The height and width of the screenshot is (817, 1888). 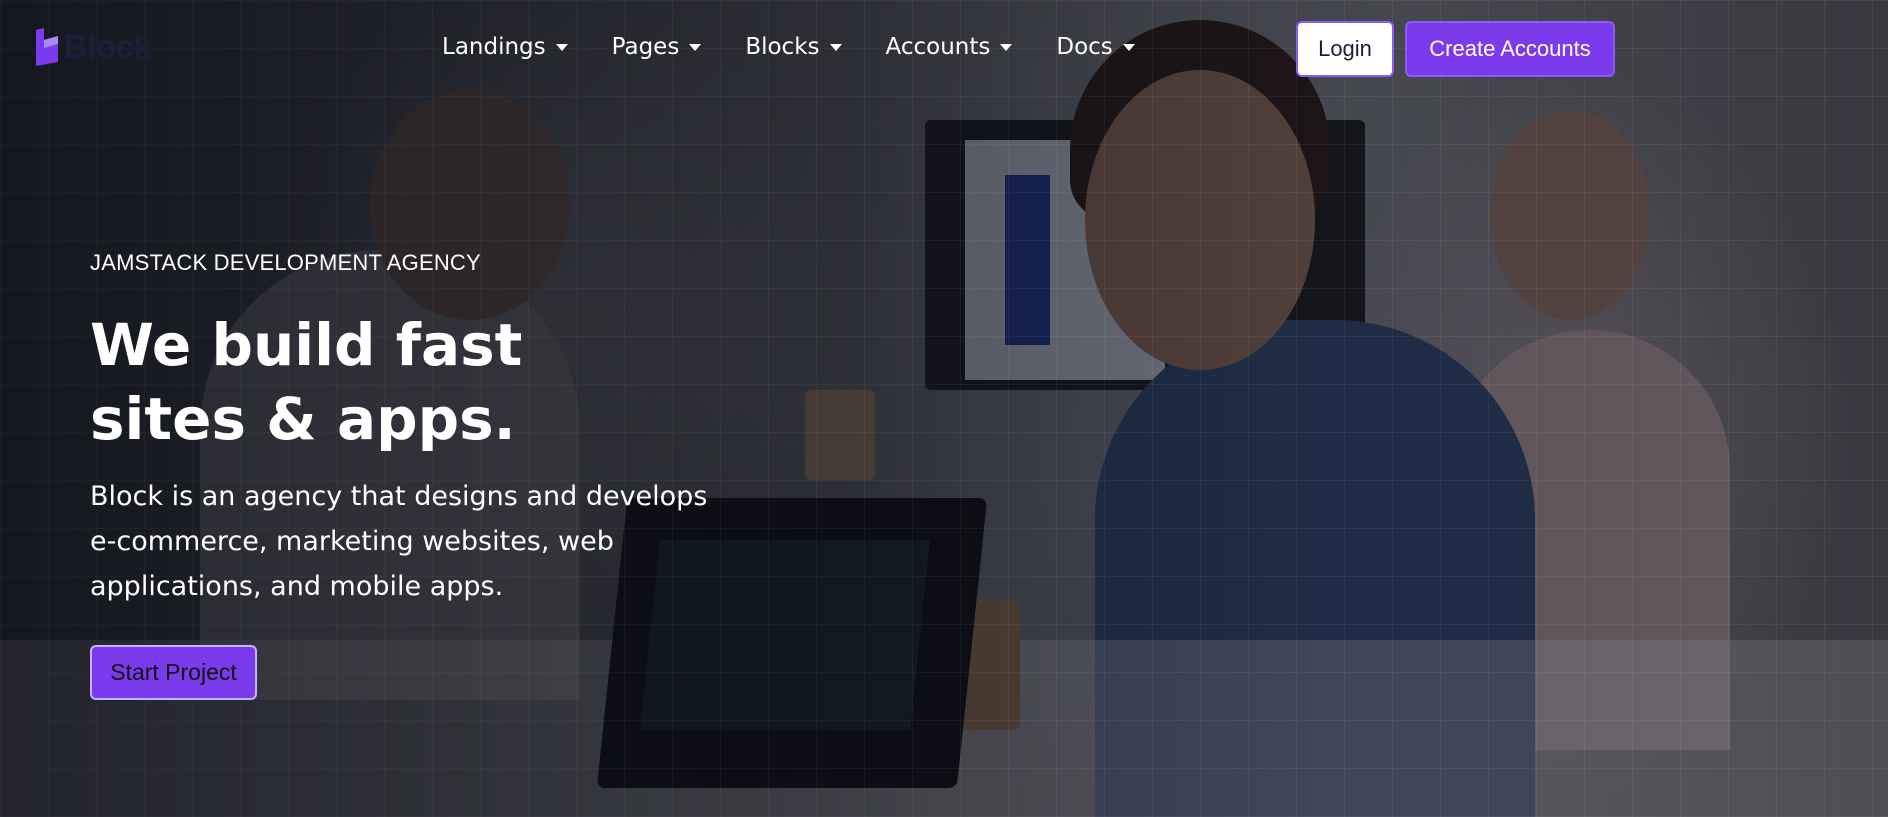 I want to click on headline-line: We build fast, so click(x=306, y=345).